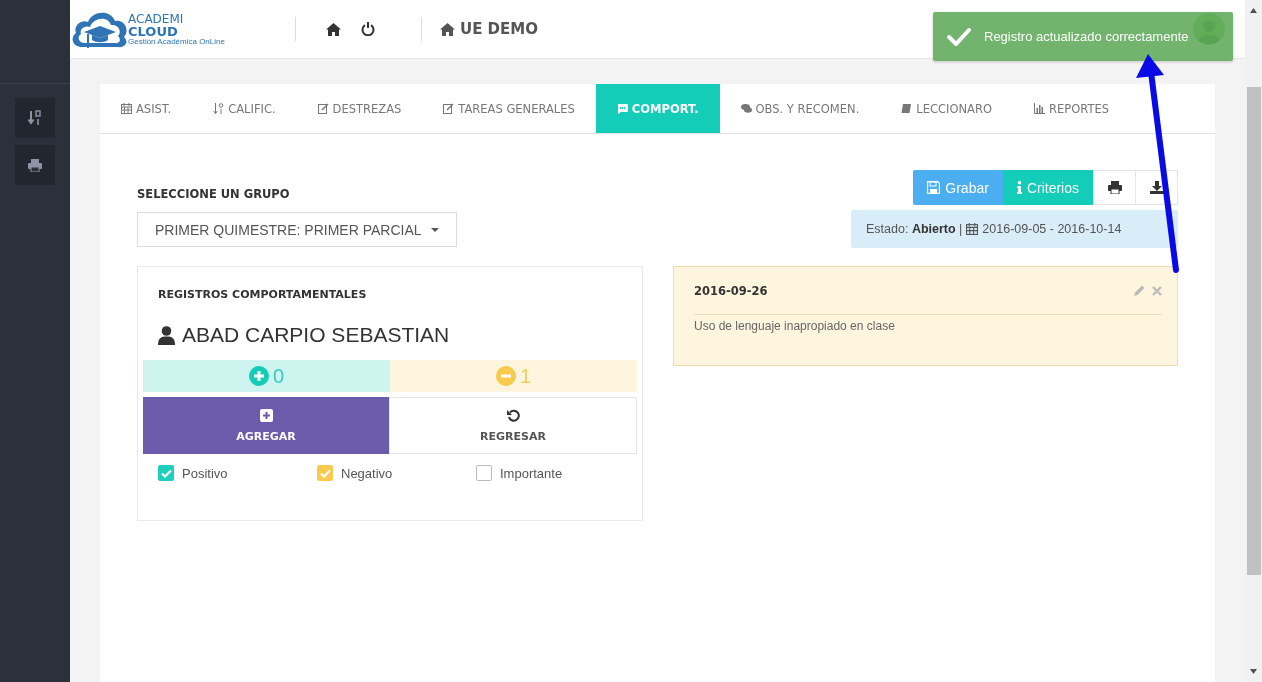 The height and width of the screenshot is (682, 1262). Describe the element at coordinates (1253, 671) in the screenshot. I see `scroll-down-icon` at that location.